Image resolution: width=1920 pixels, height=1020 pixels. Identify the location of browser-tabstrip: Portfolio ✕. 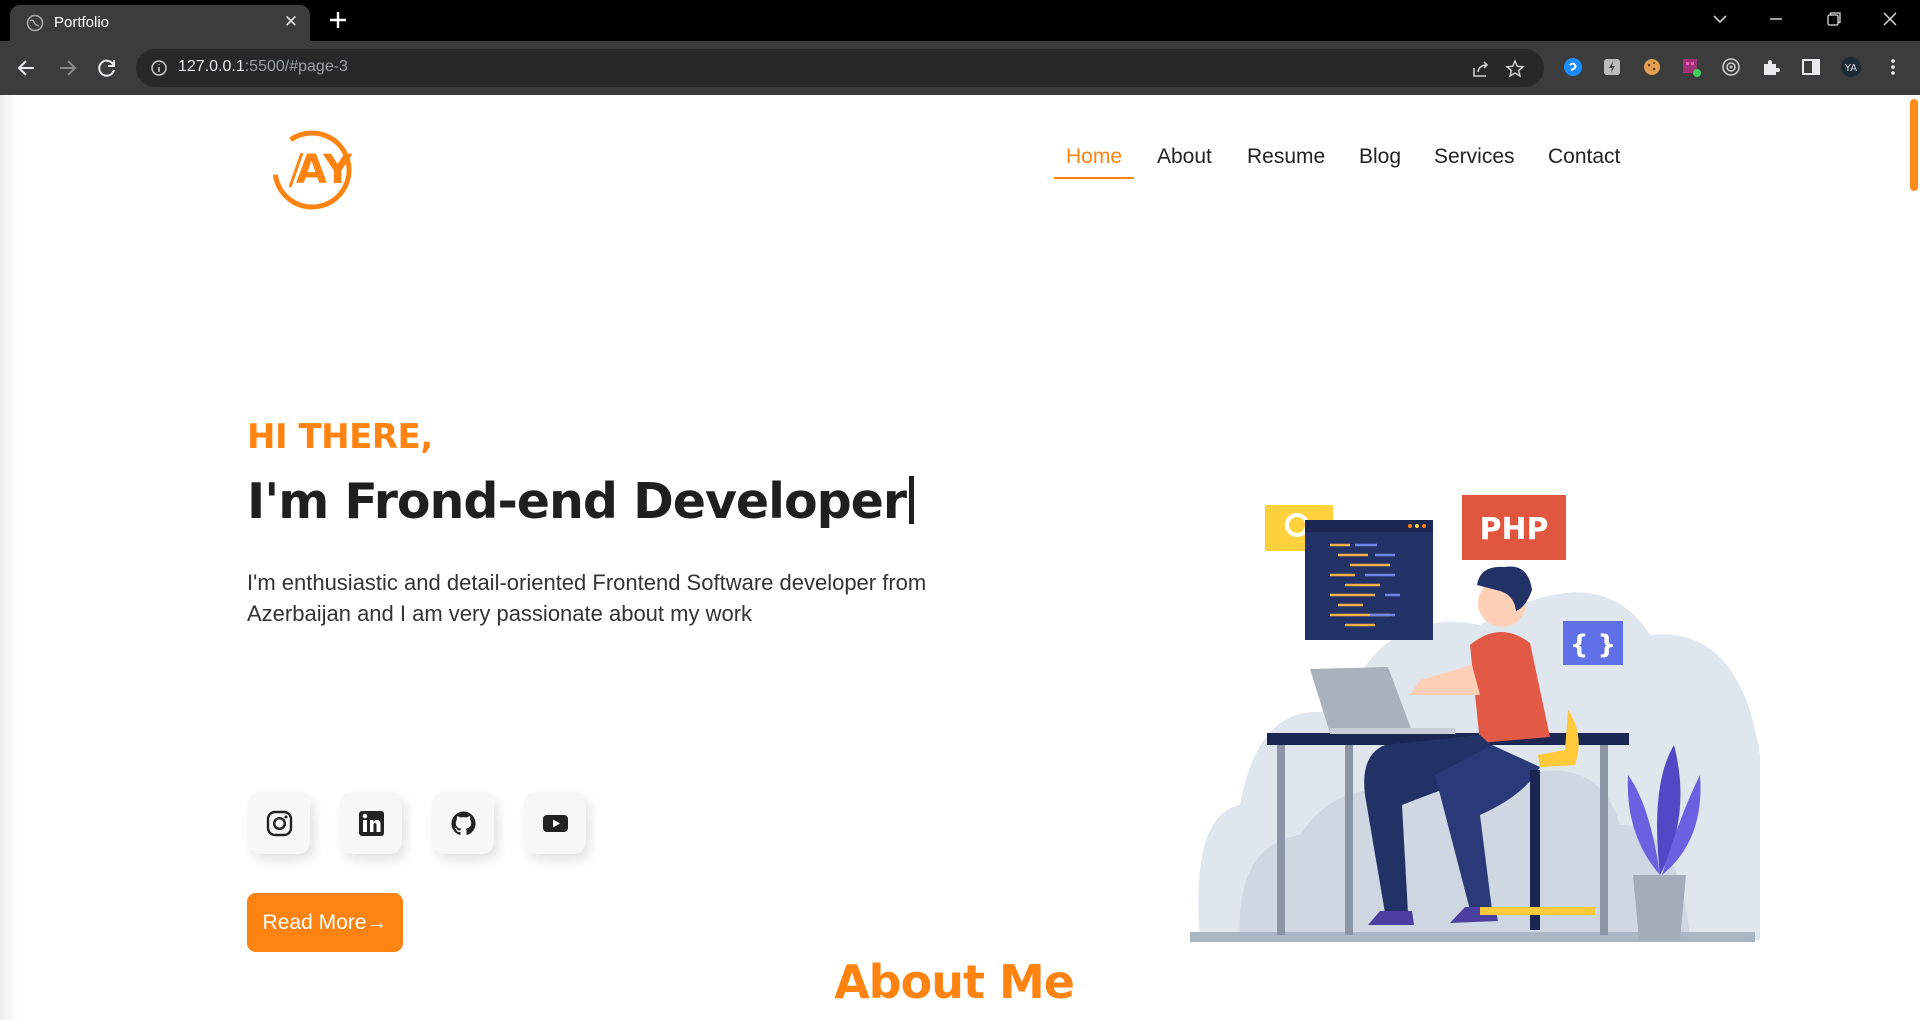
(960, 20).